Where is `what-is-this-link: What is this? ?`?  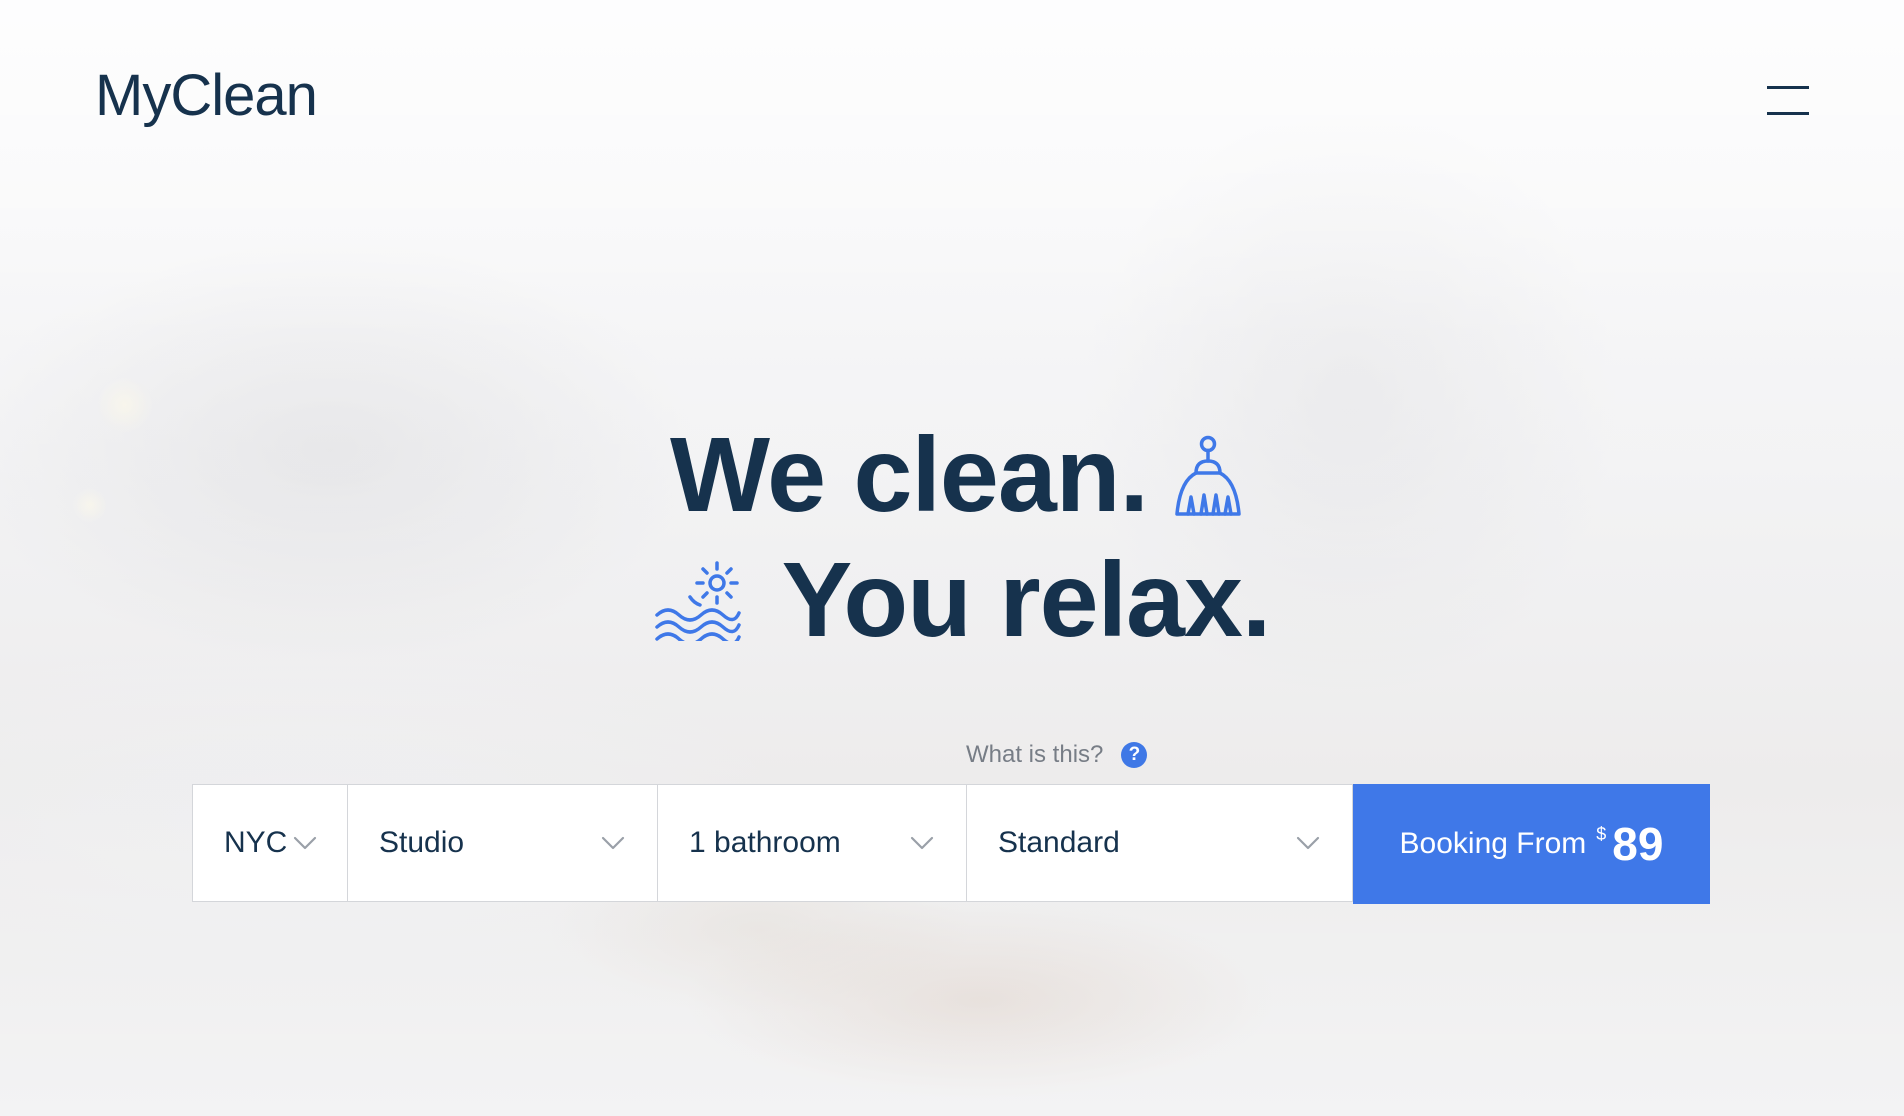 what-is-this-link: What is this? ? is located at coordinates (1057, 755).